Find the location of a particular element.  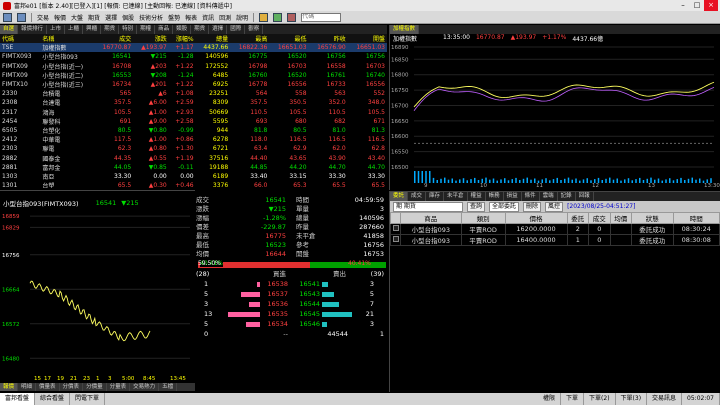

quote-header: 名稱 is located at coordinates (67, 39).